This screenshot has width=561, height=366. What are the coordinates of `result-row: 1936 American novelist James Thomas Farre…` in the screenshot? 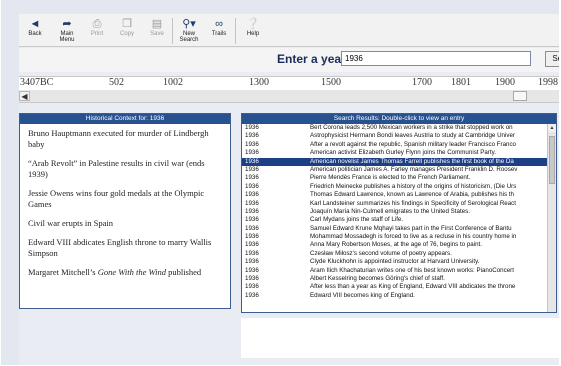 It's located at (394, 161).